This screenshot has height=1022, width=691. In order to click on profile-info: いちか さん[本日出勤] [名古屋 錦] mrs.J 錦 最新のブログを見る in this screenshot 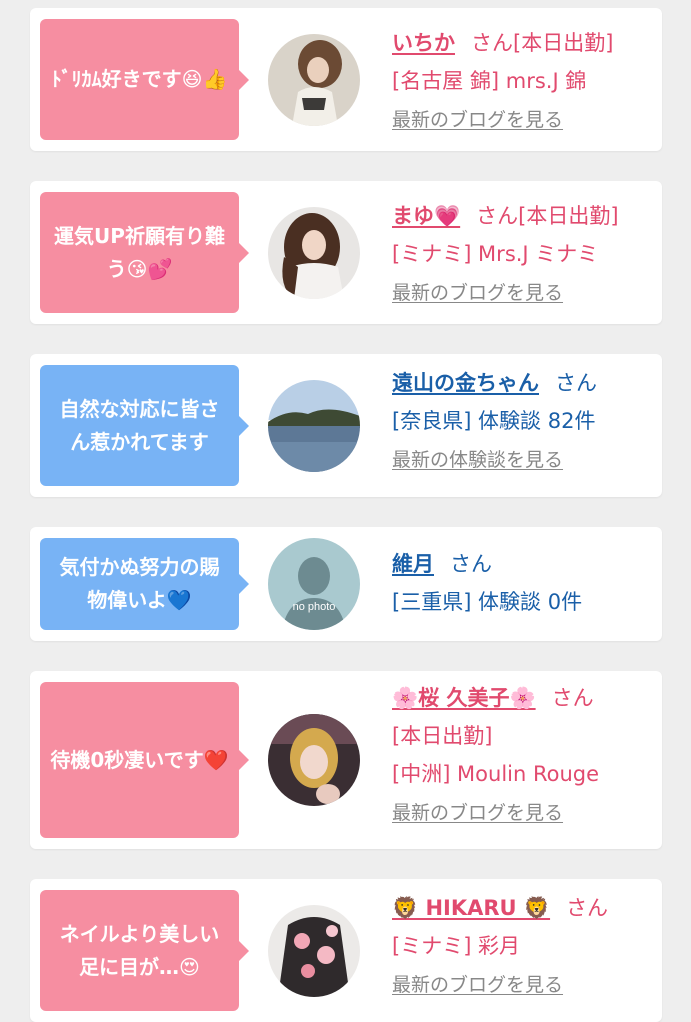, I will do `click(523, 81)`.